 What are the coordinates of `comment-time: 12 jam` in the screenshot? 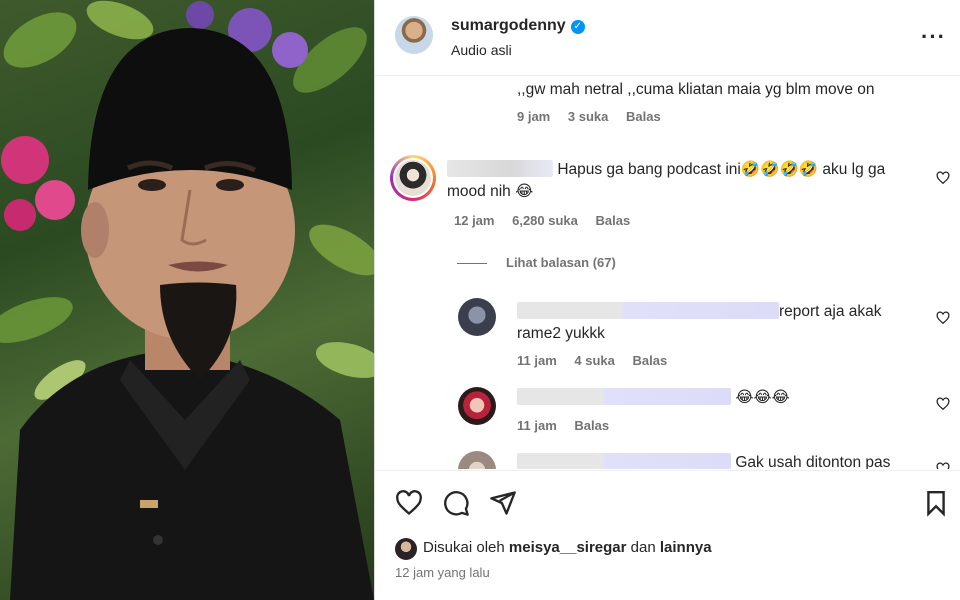 It's located at (474, 220).